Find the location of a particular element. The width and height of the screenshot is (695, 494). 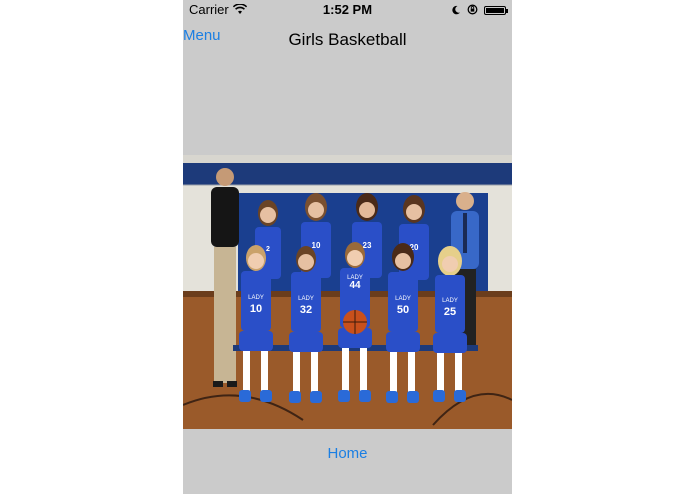

jersey-number: 25 is located at coordinates (450, 312).